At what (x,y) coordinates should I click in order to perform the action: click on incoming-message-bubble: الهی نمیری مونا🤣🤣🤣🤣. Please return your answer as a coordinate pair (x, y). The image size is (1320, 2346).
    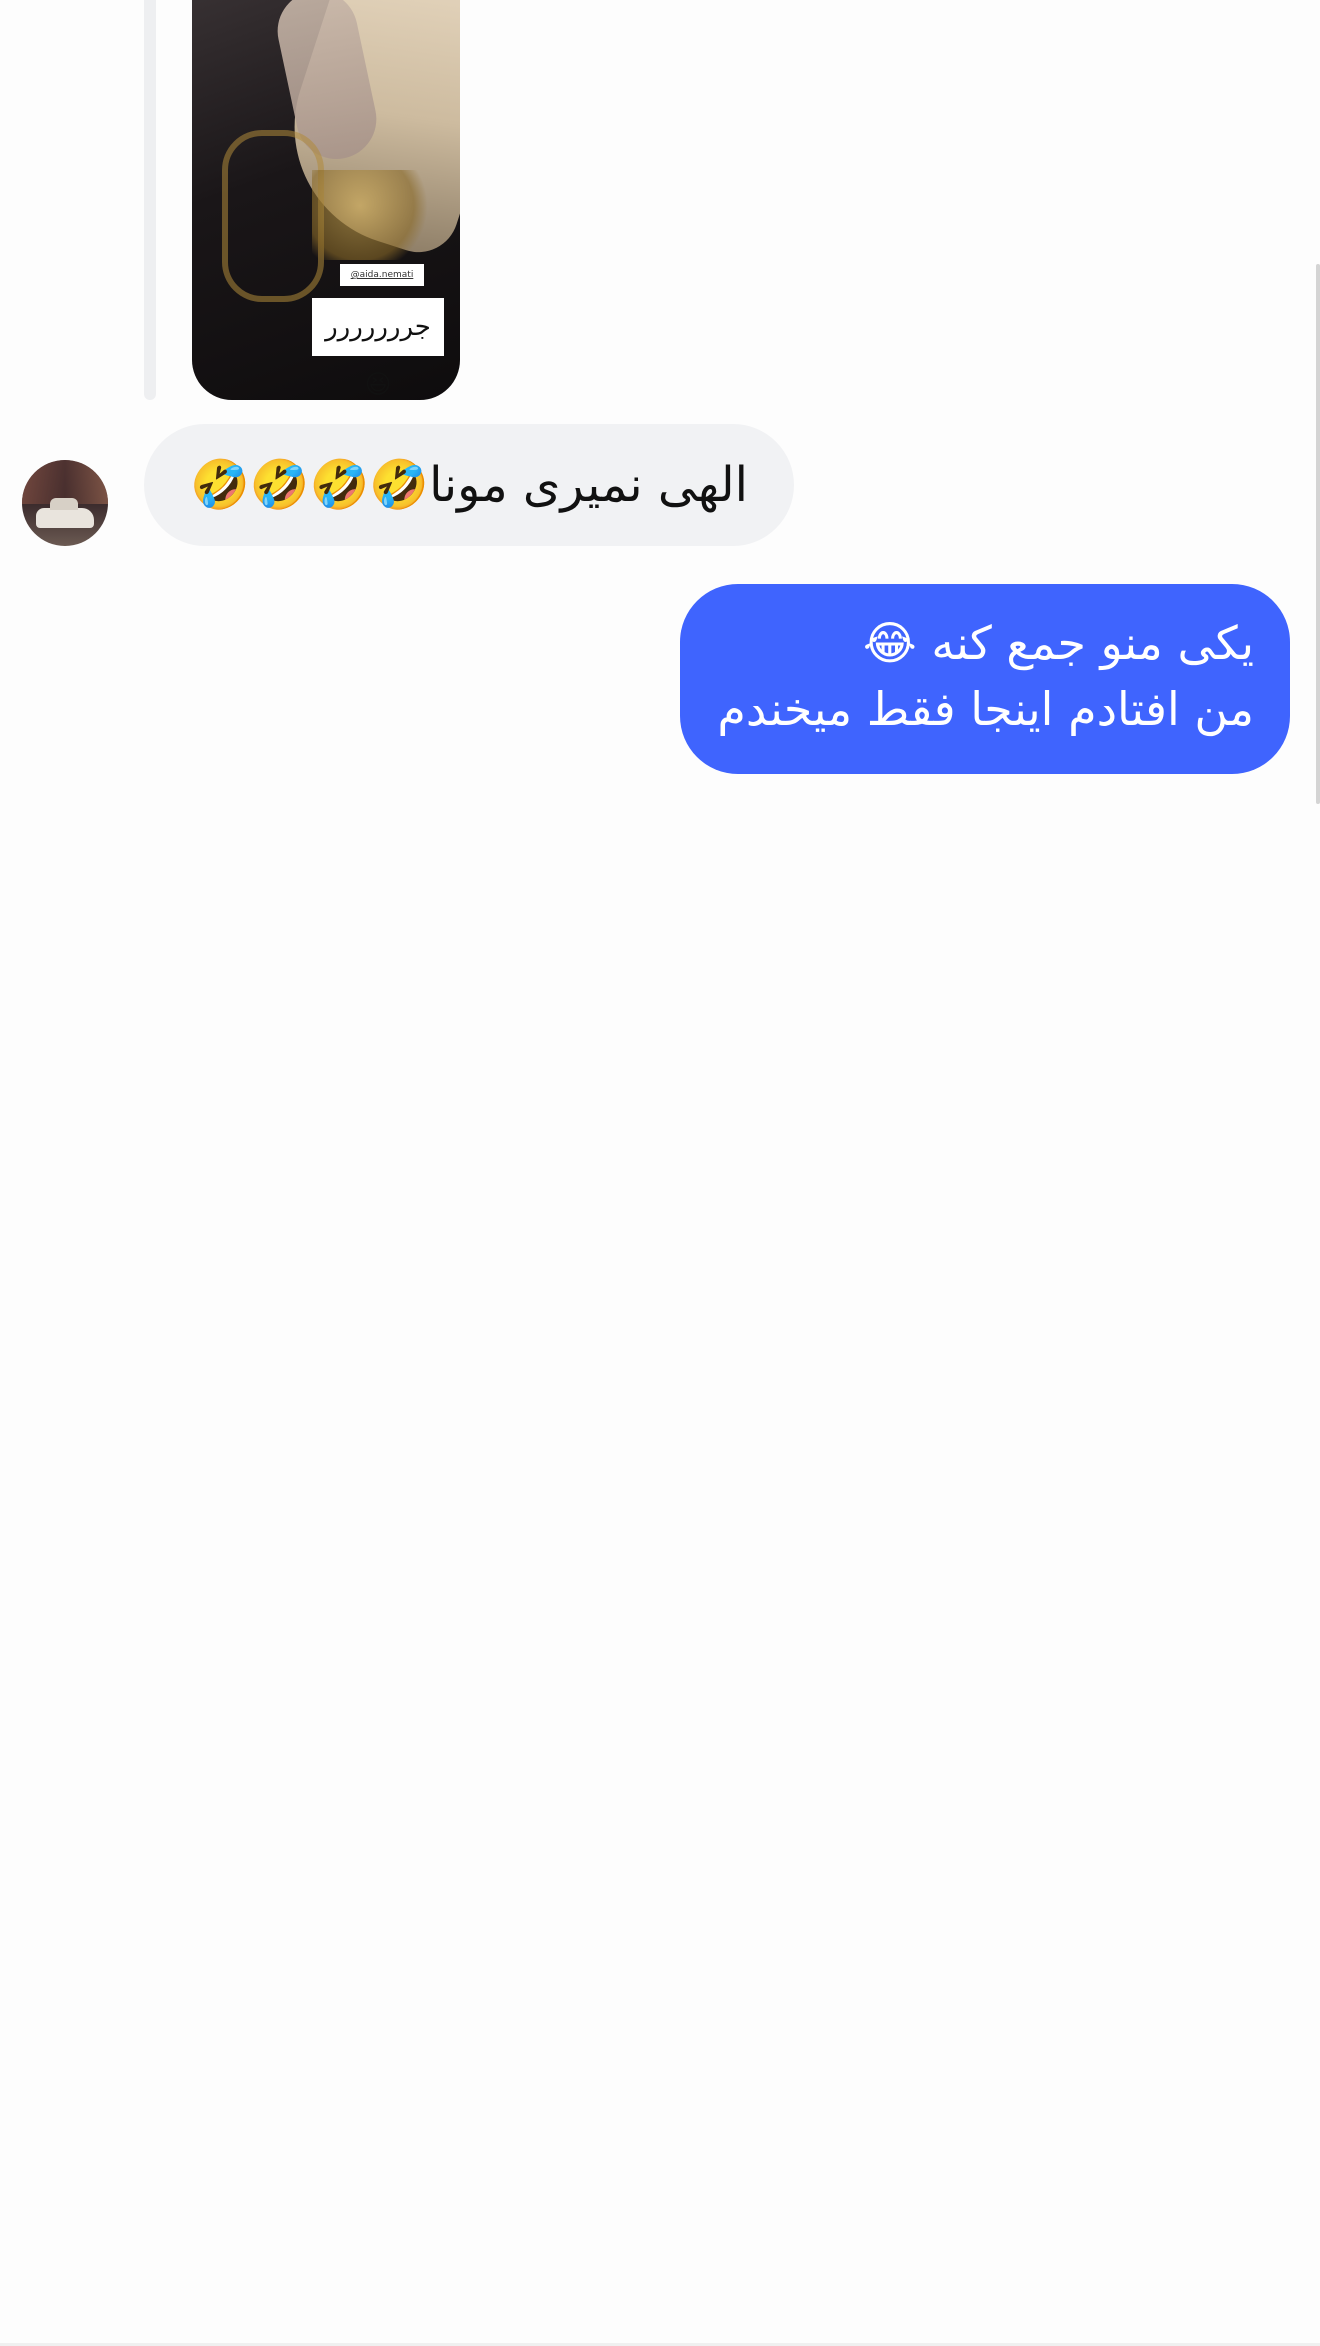
    Looking at the image, I should click on (469, 485).